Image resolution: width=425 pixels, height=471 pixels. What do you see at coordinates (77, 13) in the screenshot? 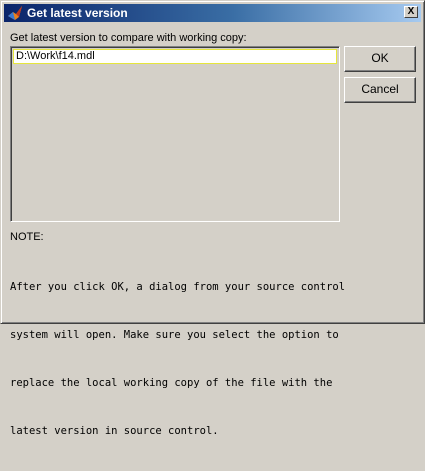
I see `window-title: Get latest version` at bounding box center [77, 13].